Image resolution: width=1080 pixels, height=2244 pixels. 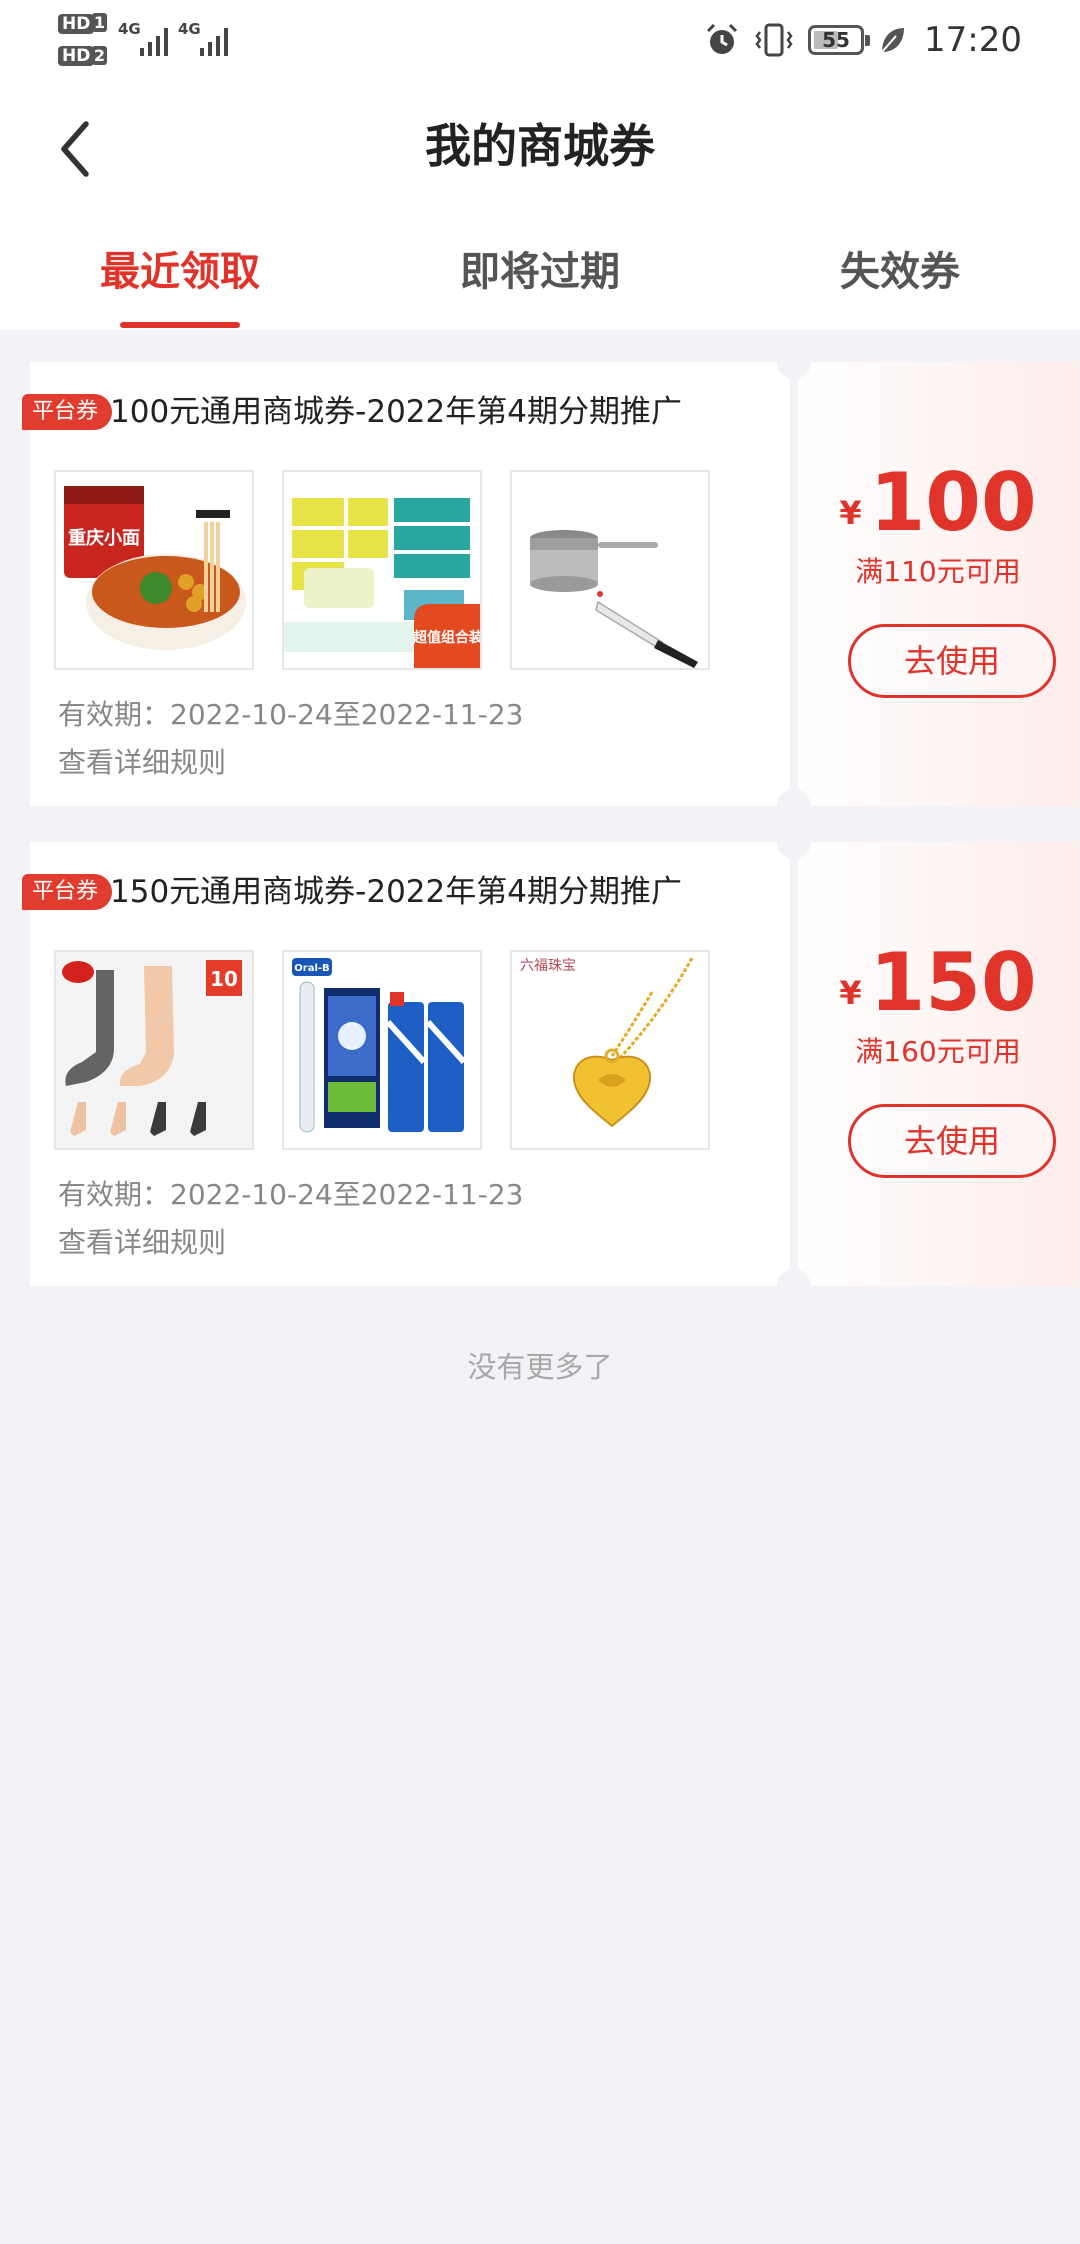 I want to click on toothbrush-brand-label: Oral-B, so click(x=311, y=968).